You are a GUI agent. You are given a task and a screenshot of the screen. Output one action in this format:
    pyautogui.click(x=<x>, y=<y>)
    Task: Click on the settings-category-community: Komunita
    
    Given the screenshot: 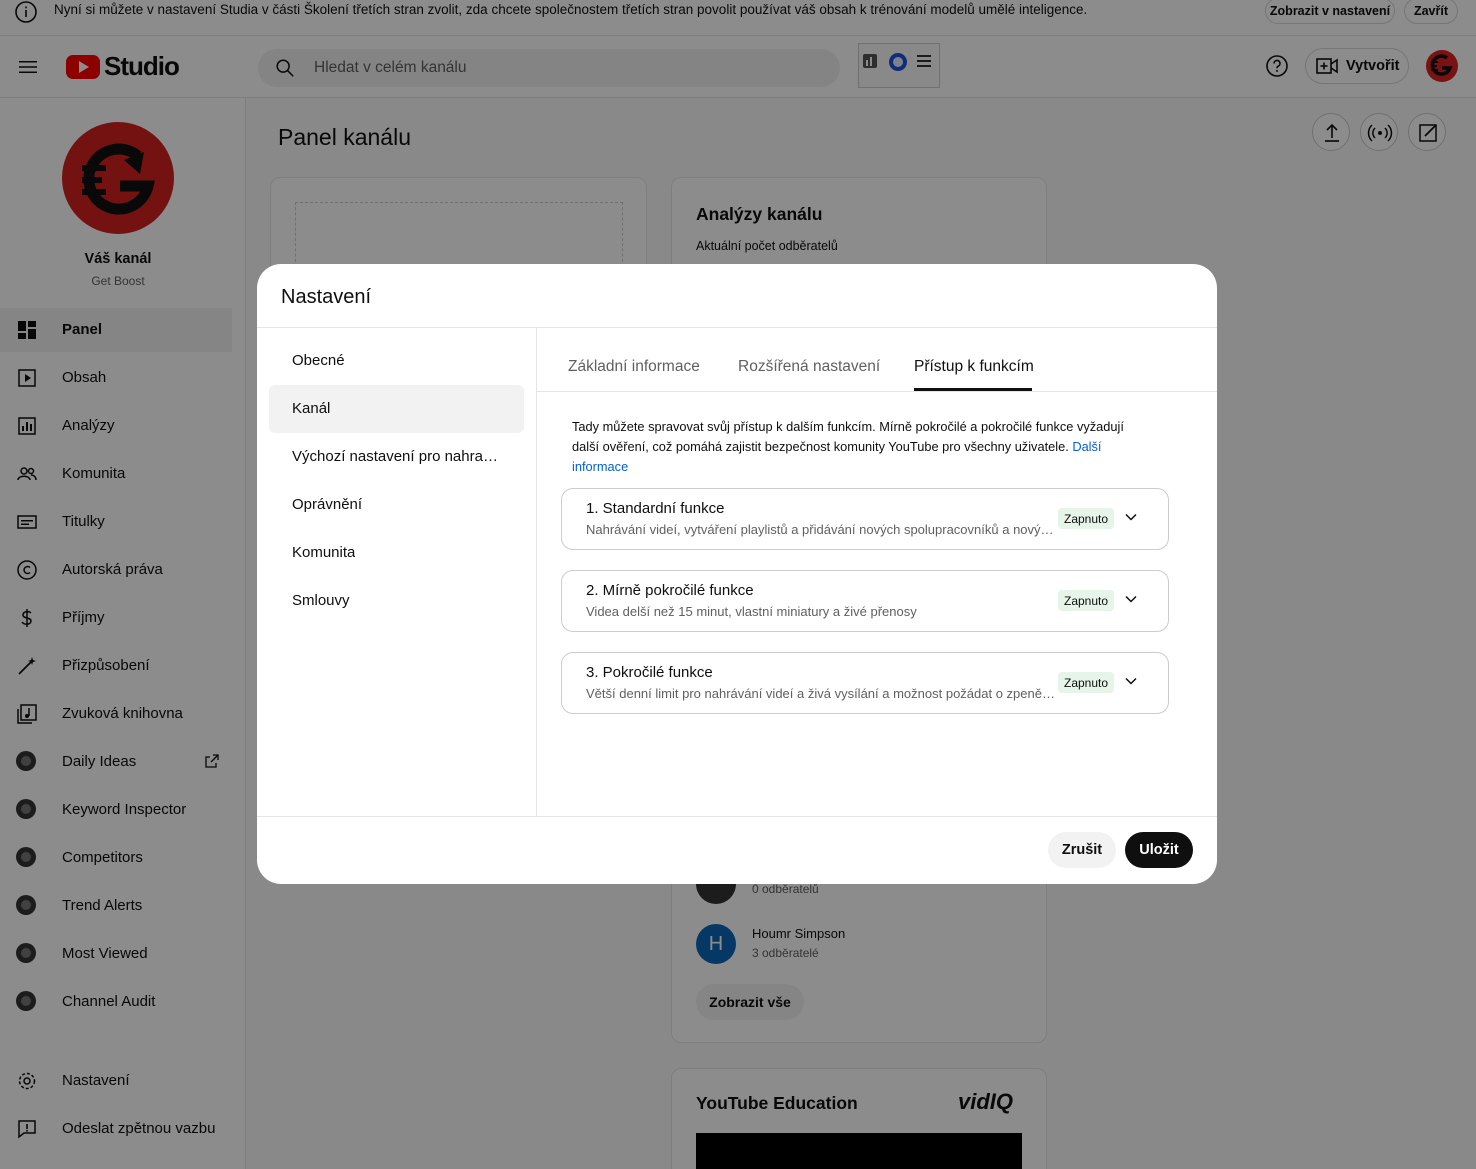 What is the action you would take?
    pyautogui.click(x=396, y=553)
    